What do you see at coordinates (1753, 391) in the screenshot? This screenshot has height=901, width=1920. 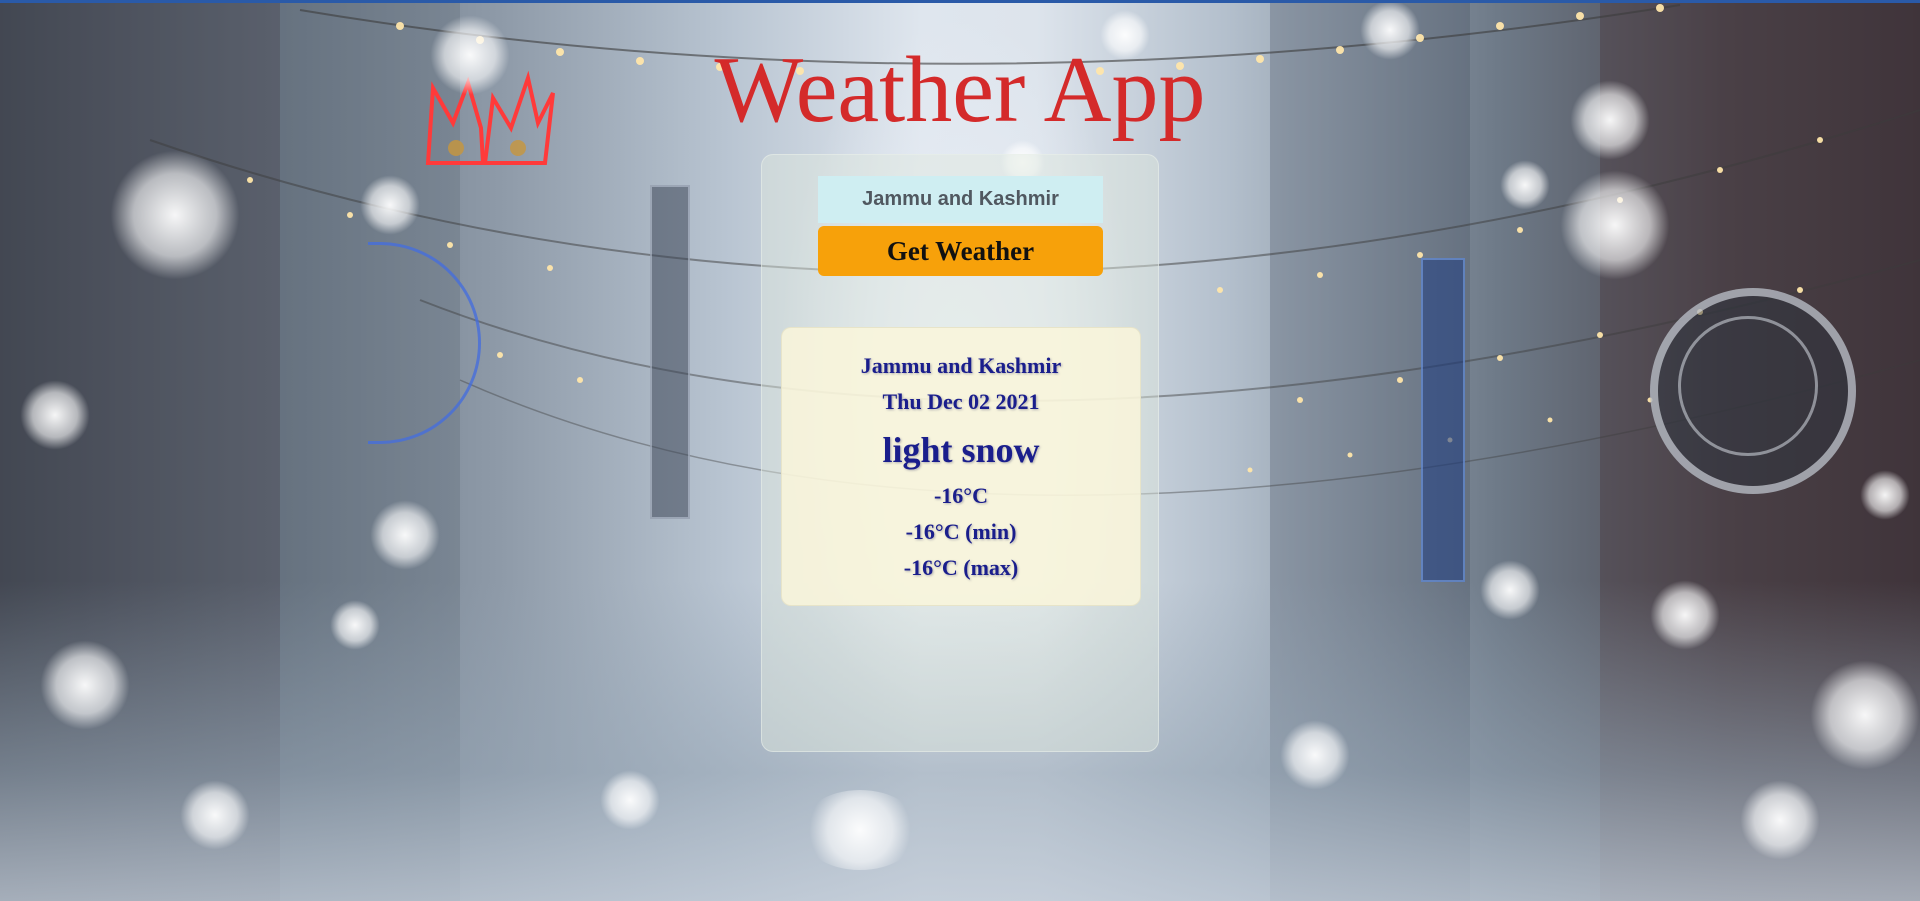 I see `clothing-co-sign` at bounding box center [1753, 391].